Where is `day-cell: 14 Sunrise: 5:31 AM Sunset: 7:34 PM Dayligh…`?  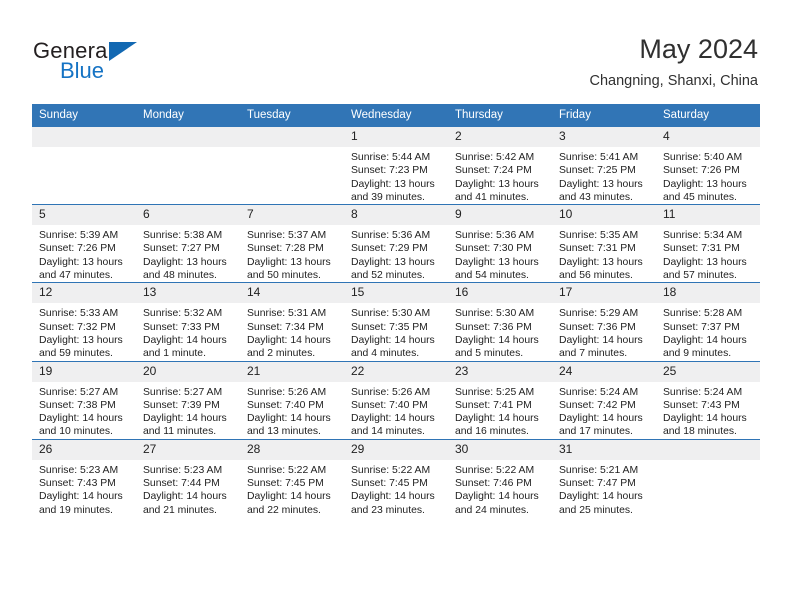
day-cell: 14 Sunrise: 5:31 AM Sunset: 7:34 PM Dayligh… is located at coordinates (292, 322).